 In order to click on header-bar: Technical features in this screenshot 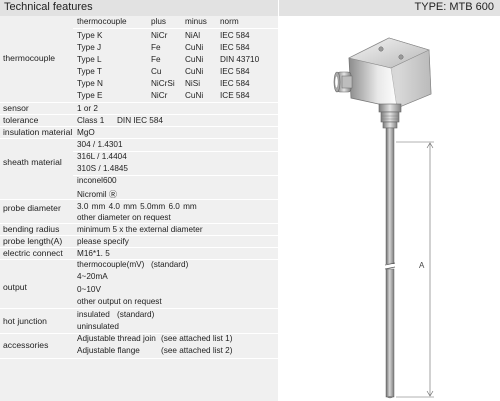, I will do `click(139, 8)`.